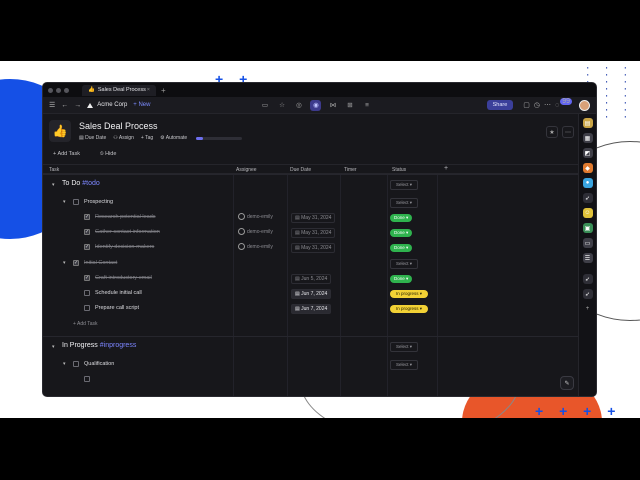 Image resolution: width=640 pixels, height=480 pixels. Describe the element at coordinates (311, 324) in the screenshot. I see `add-task-row: + Add Task` at that location.